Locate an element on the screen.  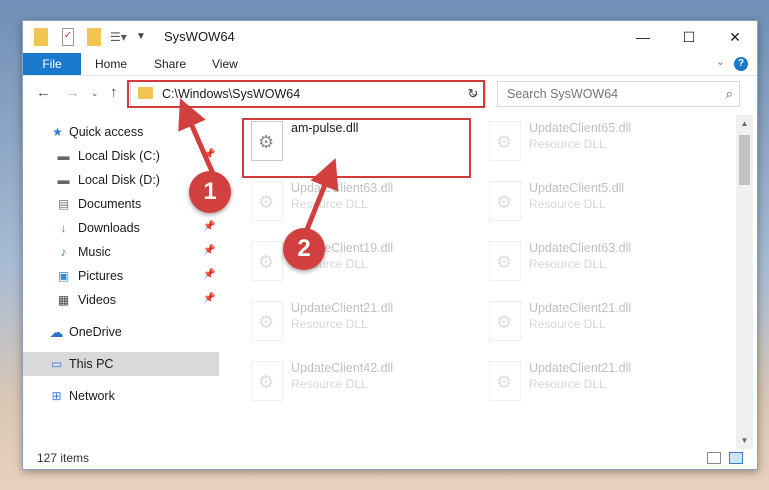
sidebar-item-pictures: ▣ Pictures 📌 is located at coordinates (121, 276).